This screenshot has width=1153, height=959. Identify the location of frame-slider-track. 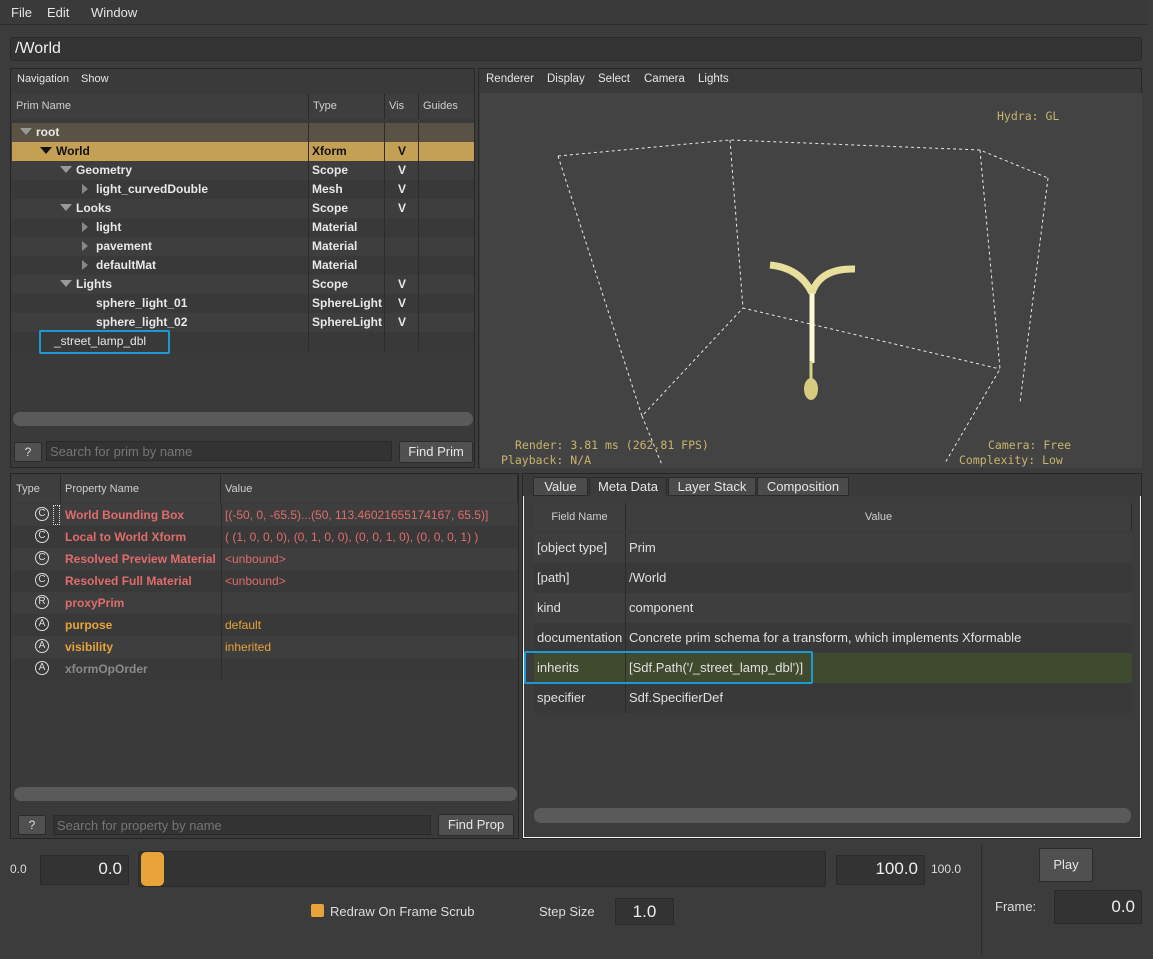
(482, 869).